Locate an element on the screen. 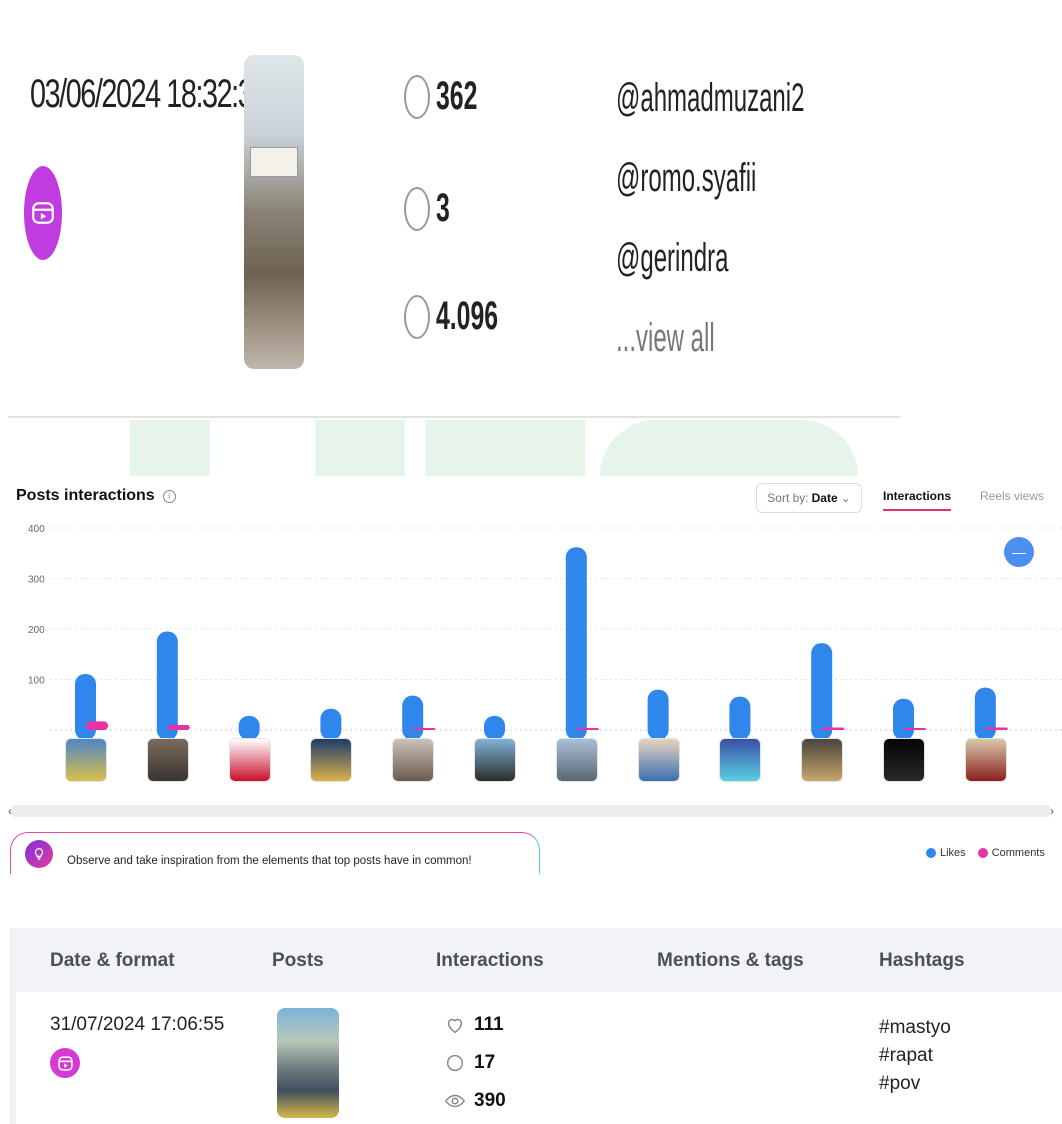 This screenshot has height=1124, width=1062. mention-item: @ahmadmuzani2 is located at coordinates (710, 116).